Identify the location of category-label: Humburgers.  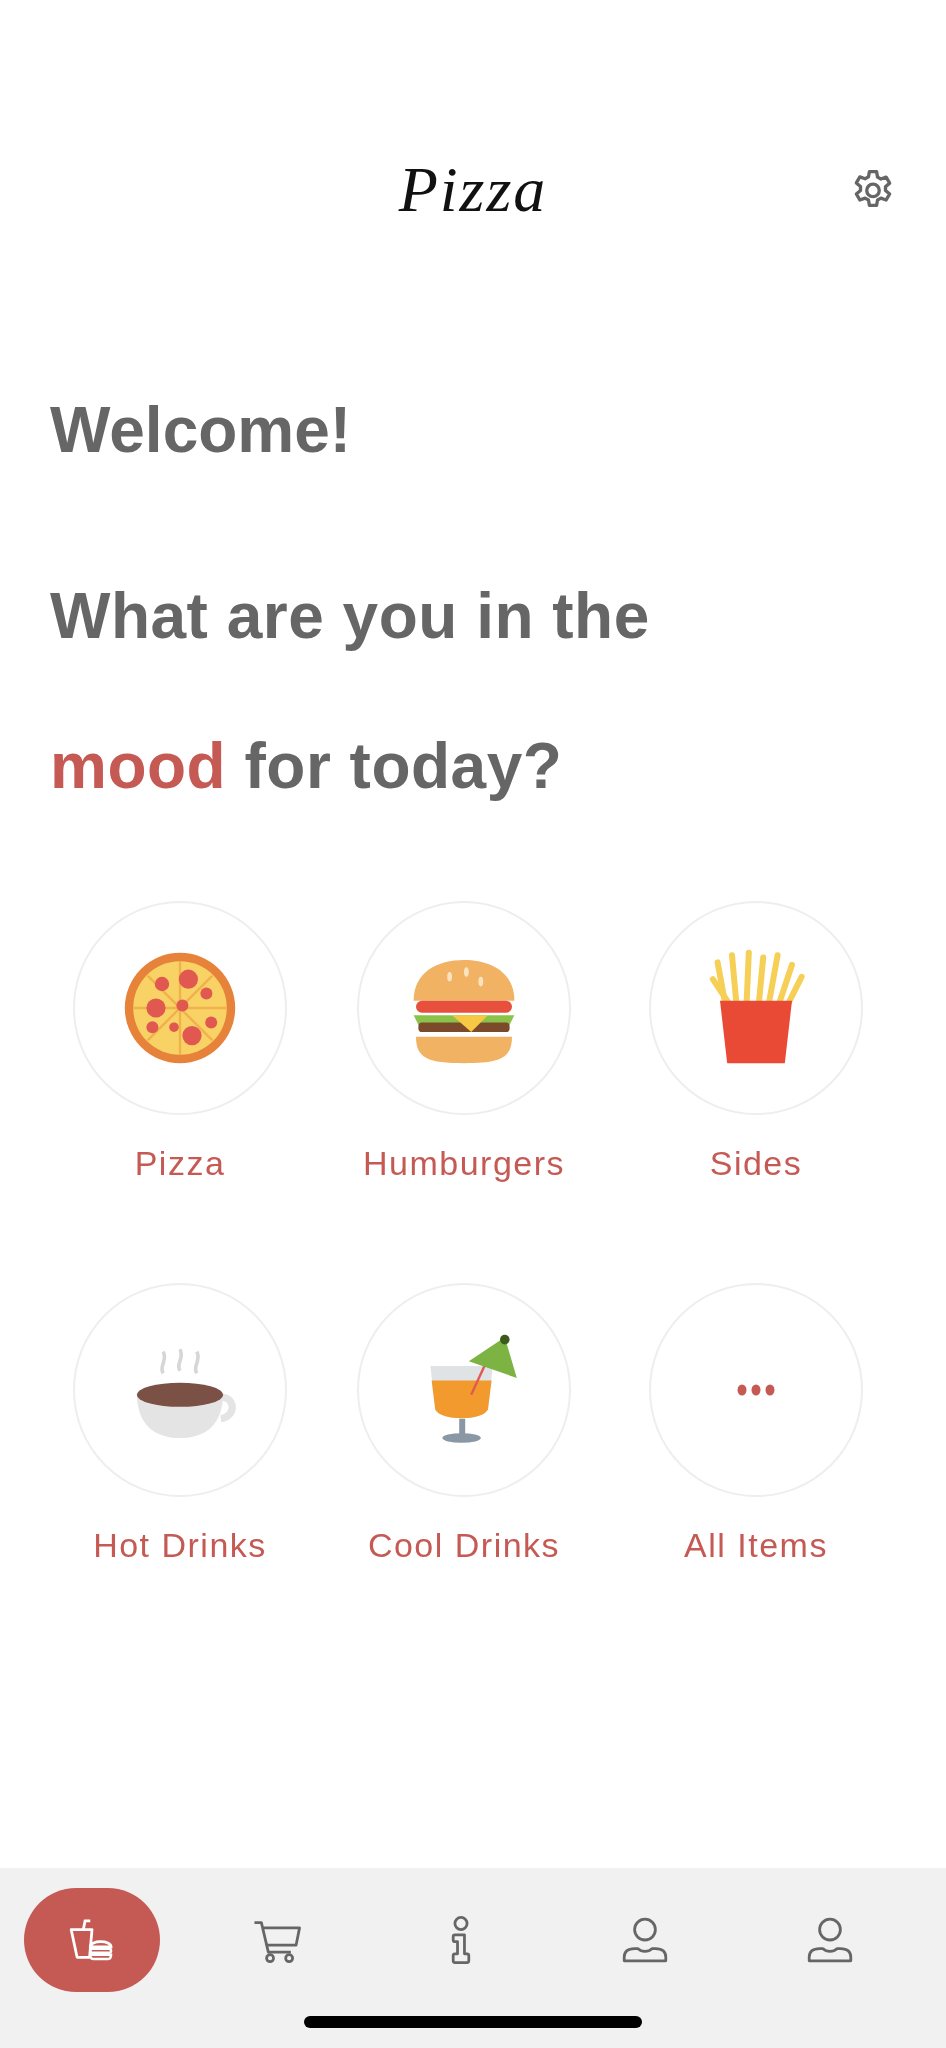
(464, 1163).